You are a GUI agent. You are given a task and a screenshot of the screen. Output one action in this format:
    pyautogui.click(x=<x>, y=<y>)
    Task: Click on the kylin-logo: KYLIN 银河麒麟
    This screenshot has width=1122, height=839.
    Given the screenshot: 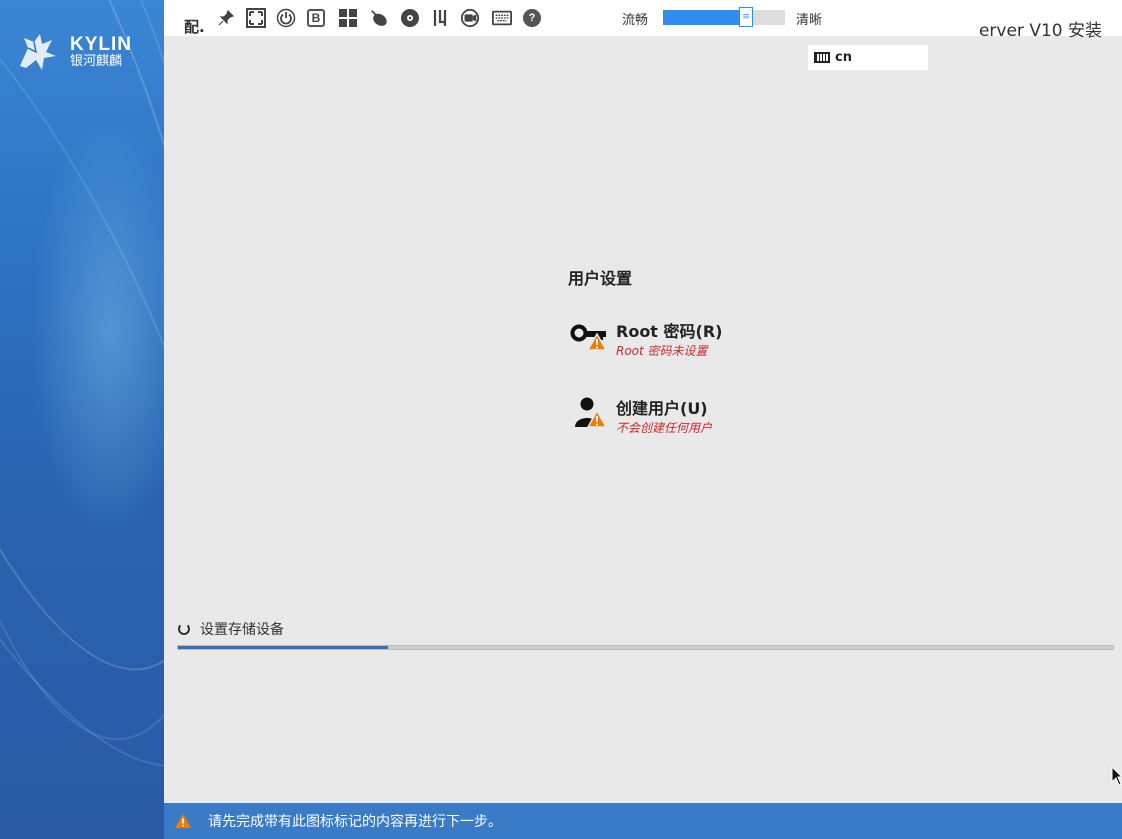 What is the action you would take?
    pyautogui.click(x=84, y=51)
    